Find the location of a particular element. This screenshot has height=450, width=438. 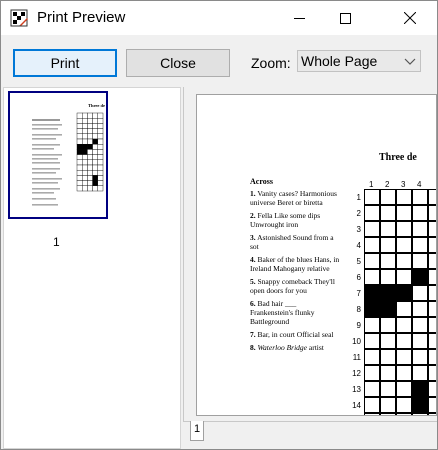

clue-number: 2. is located at coordinates (253, 215).